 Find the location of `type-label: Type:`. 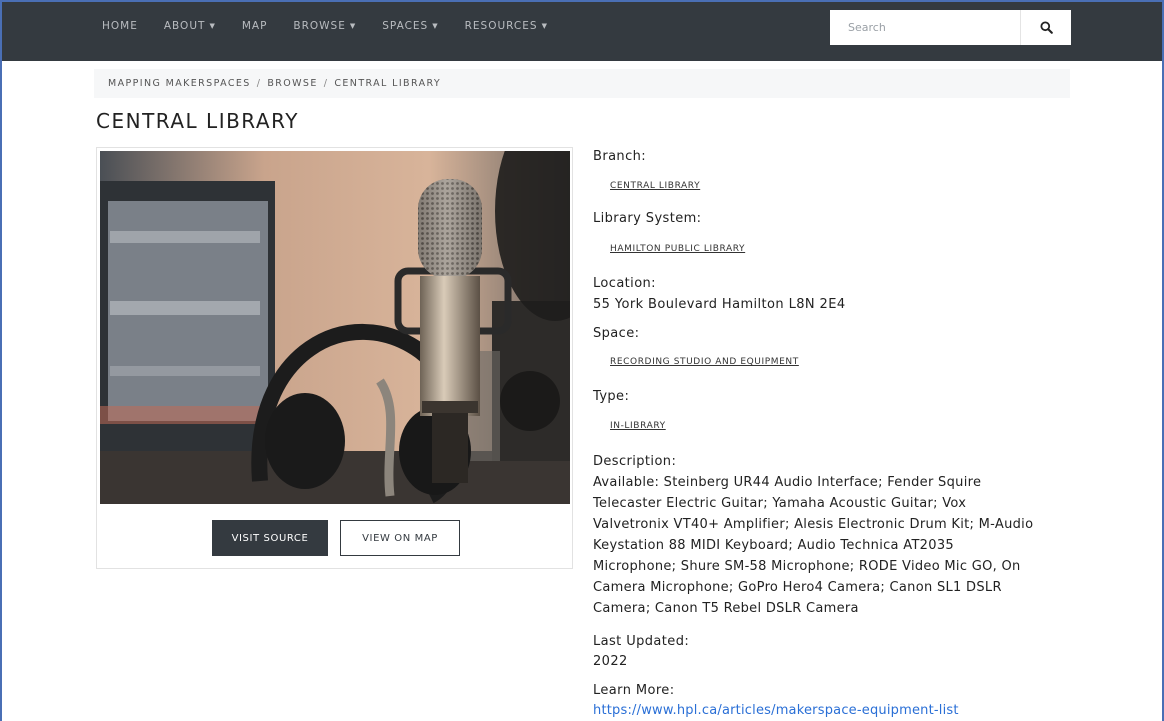

type-label: Type: is located at coordinates (611, 396).